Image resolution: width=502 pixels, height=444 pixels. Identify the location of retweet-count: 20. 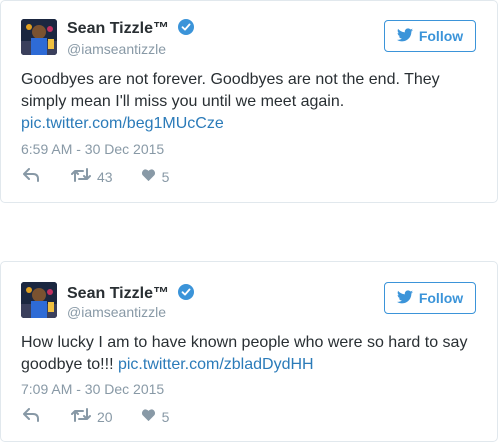
(105, 416).